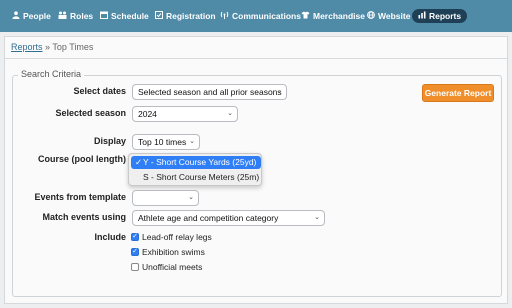 This screenshot has width=512, height=308. I want to click on nav-communications: Communications, so click(260, 16).